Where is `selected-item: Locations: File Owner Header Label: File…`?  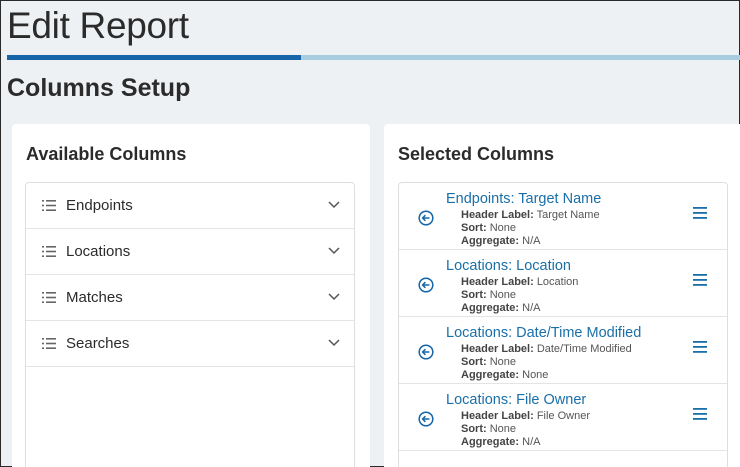 selected-item: Locations: File Owner Header Label: File… is located at coordinates (563, 417).